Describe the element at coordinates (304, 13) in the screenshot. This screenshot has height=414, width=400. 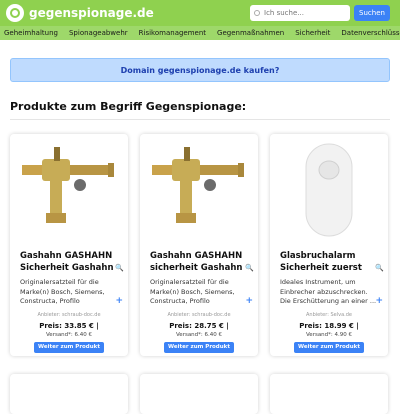
I see `search-input` at that location.